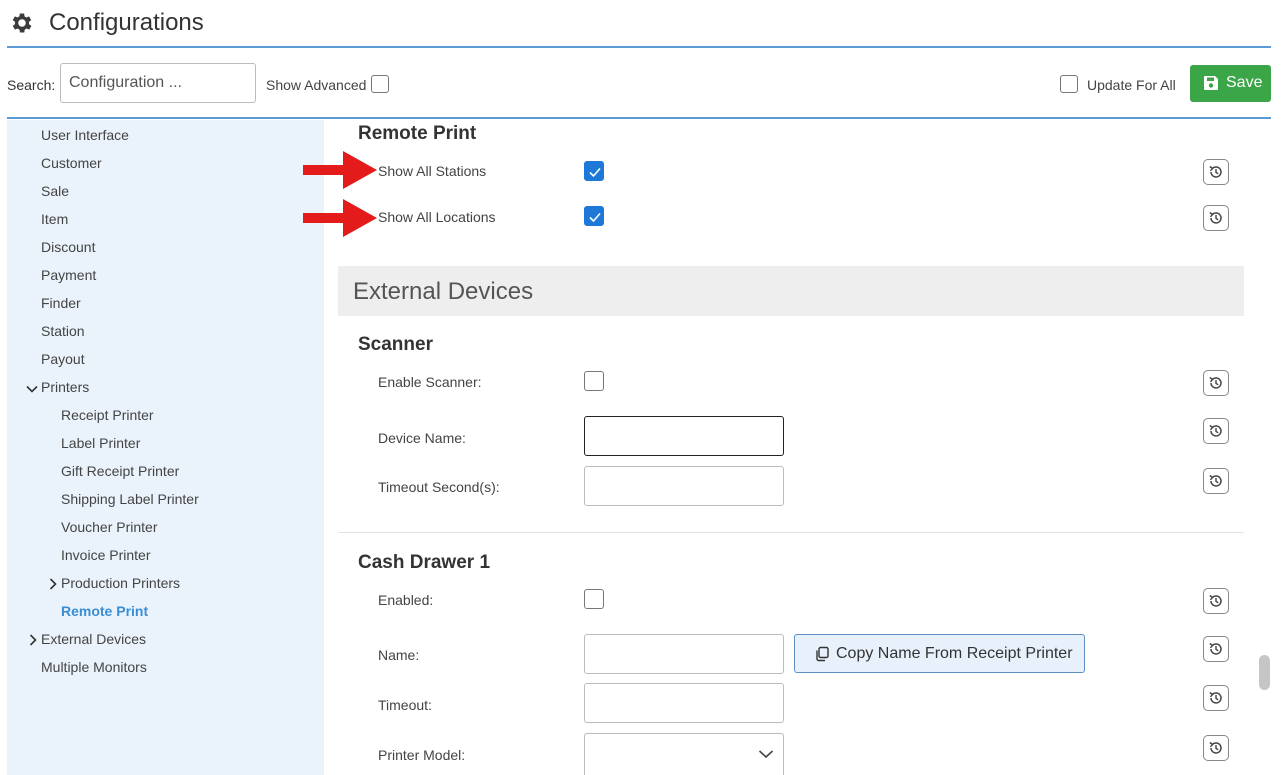 The height and width of the screenshot is (775, 1283). What do you see at coordinates (405, 705) in the screenshot?
I see `cash-drawer-timeout-label: Timeout:` at bounding box center [405, 705].